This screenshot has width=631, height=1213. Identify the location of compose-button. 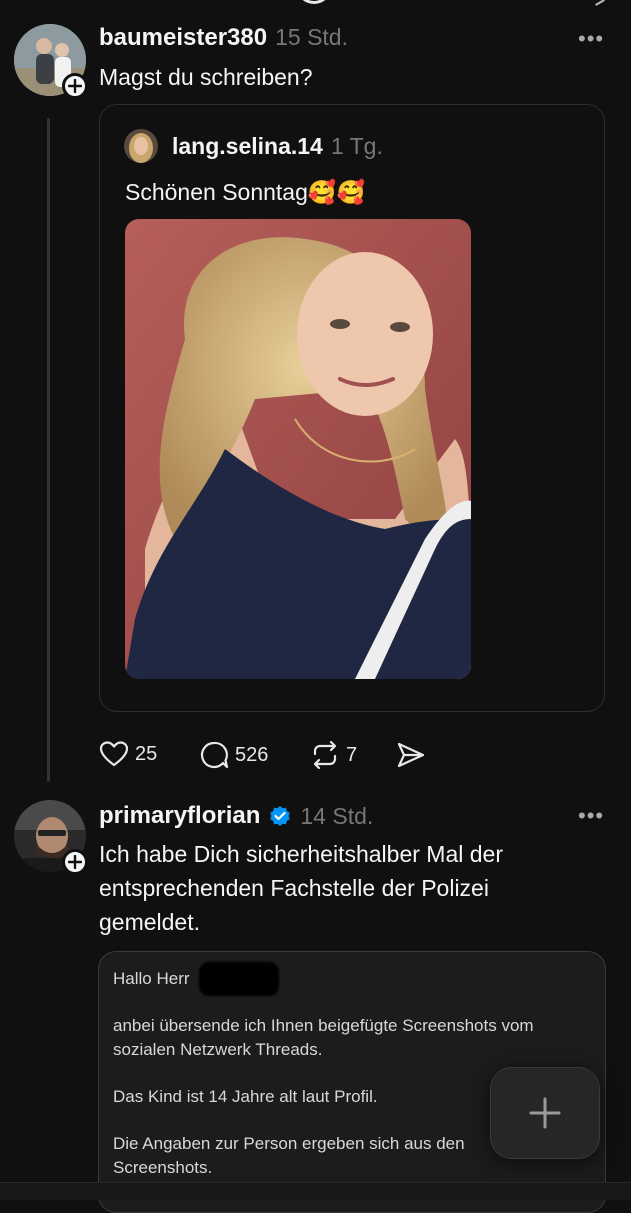
(545, 1113).